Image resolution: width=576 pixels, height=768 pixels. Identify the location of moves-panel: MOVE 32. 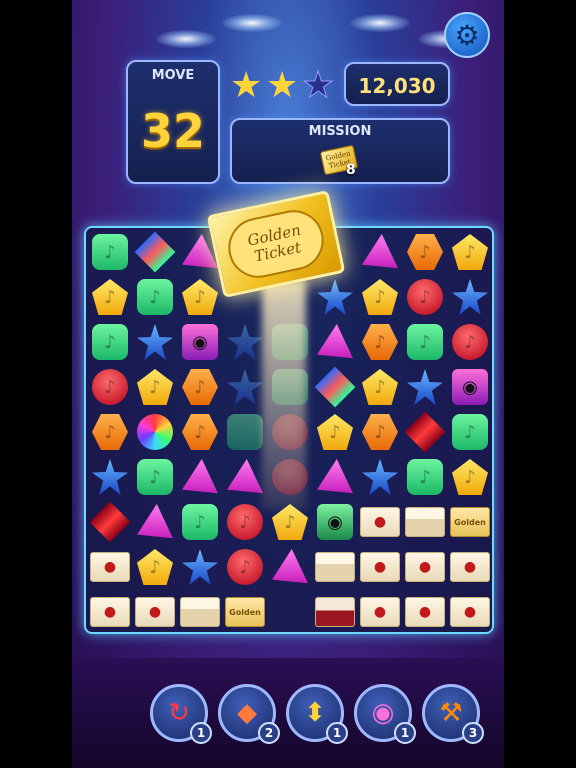
(173, 122).